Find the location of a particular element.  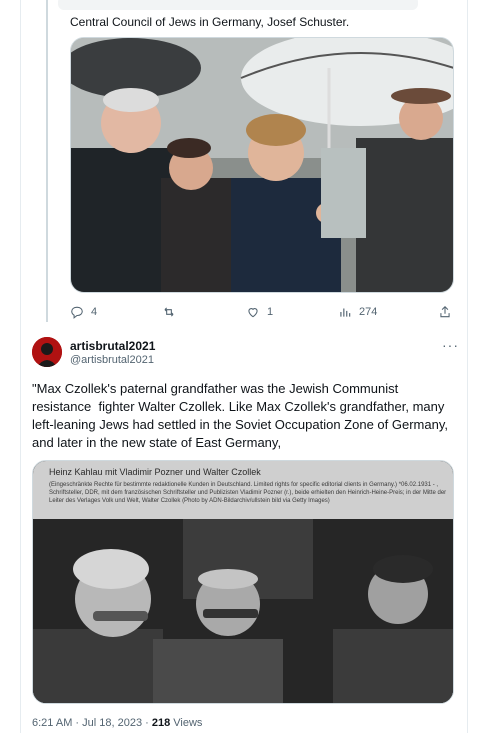

views-label: Views is located at coordinates (186, 723).